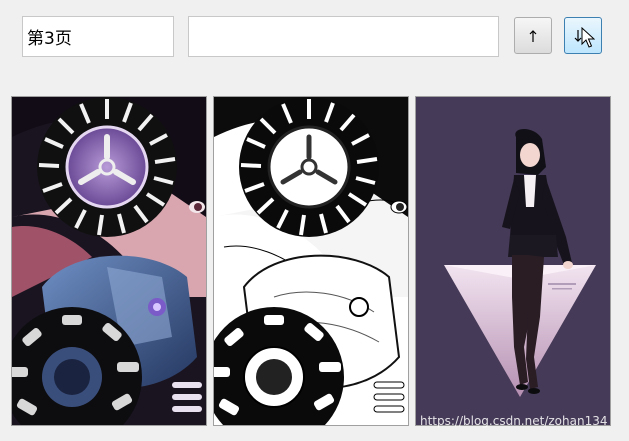 Image resolution: width=629 pixels, height=441 pixels. What do you see at coordinates (583, 35) in the screenshot?
I see `next-button` at bounding box center [583, 35].